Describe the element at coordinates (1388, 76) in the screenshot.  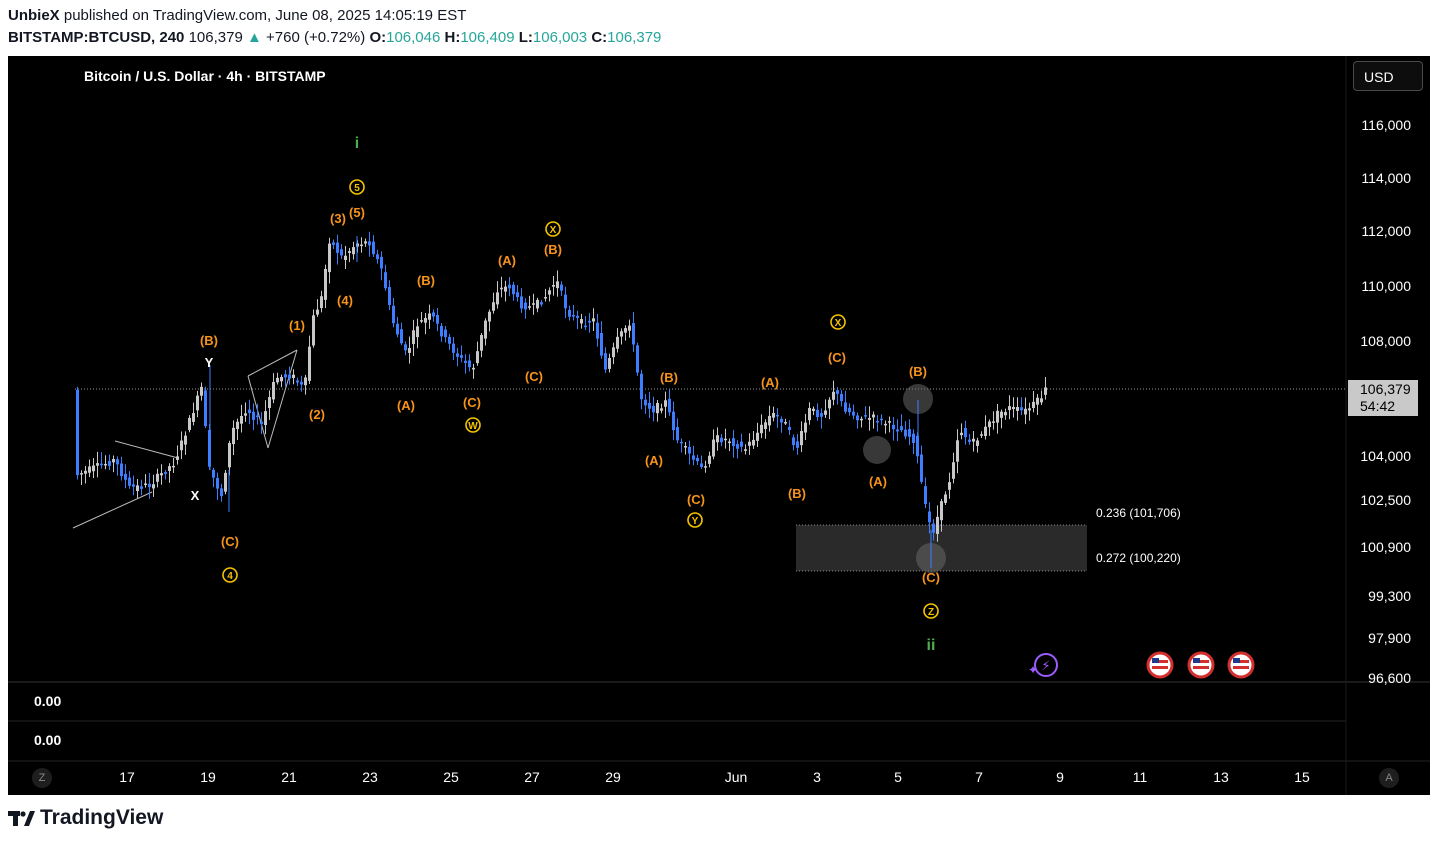
I see `currency-button: USD` at that location.